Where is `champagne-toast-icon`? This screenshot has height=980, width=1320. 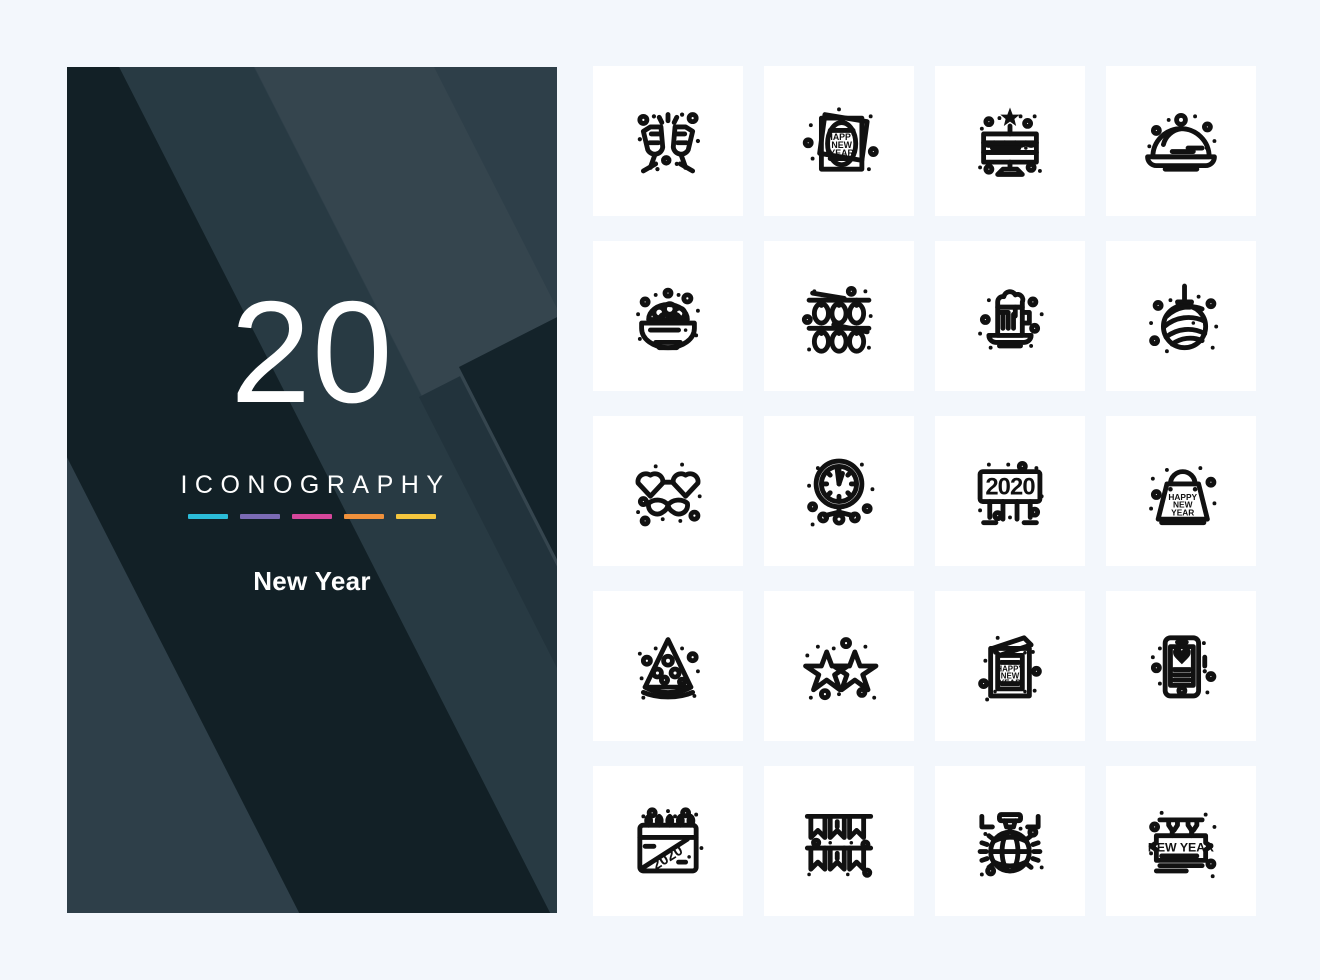
champagne-toast-icon is located at coordinates (669, 143).